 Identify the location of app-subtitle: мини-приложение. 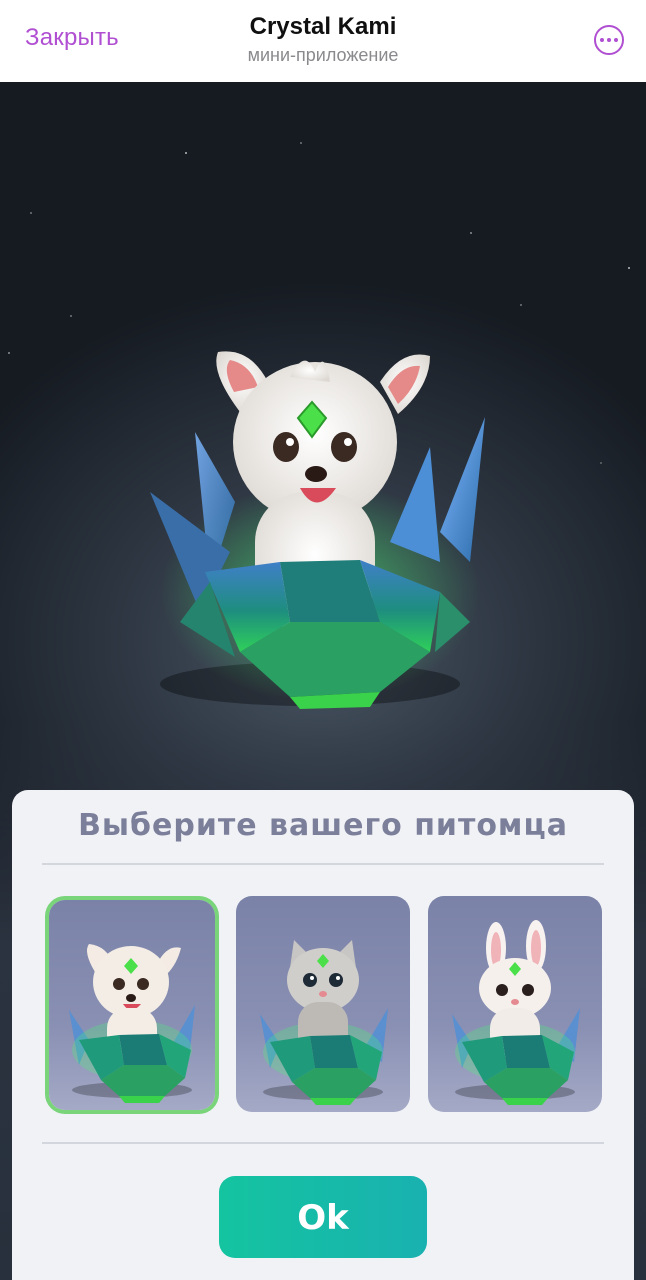
(323, 55).